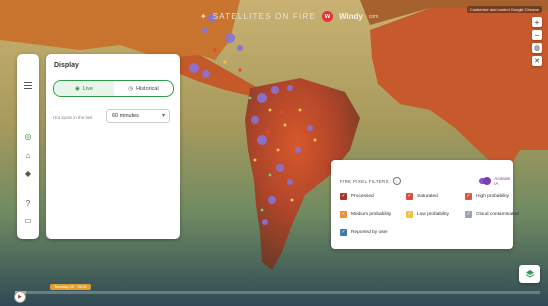 The image size is (548, 306). Describe the element at coordinates (537, 41) in the screenshot. I see `map-controls: + − ◍ ✕` at that location.